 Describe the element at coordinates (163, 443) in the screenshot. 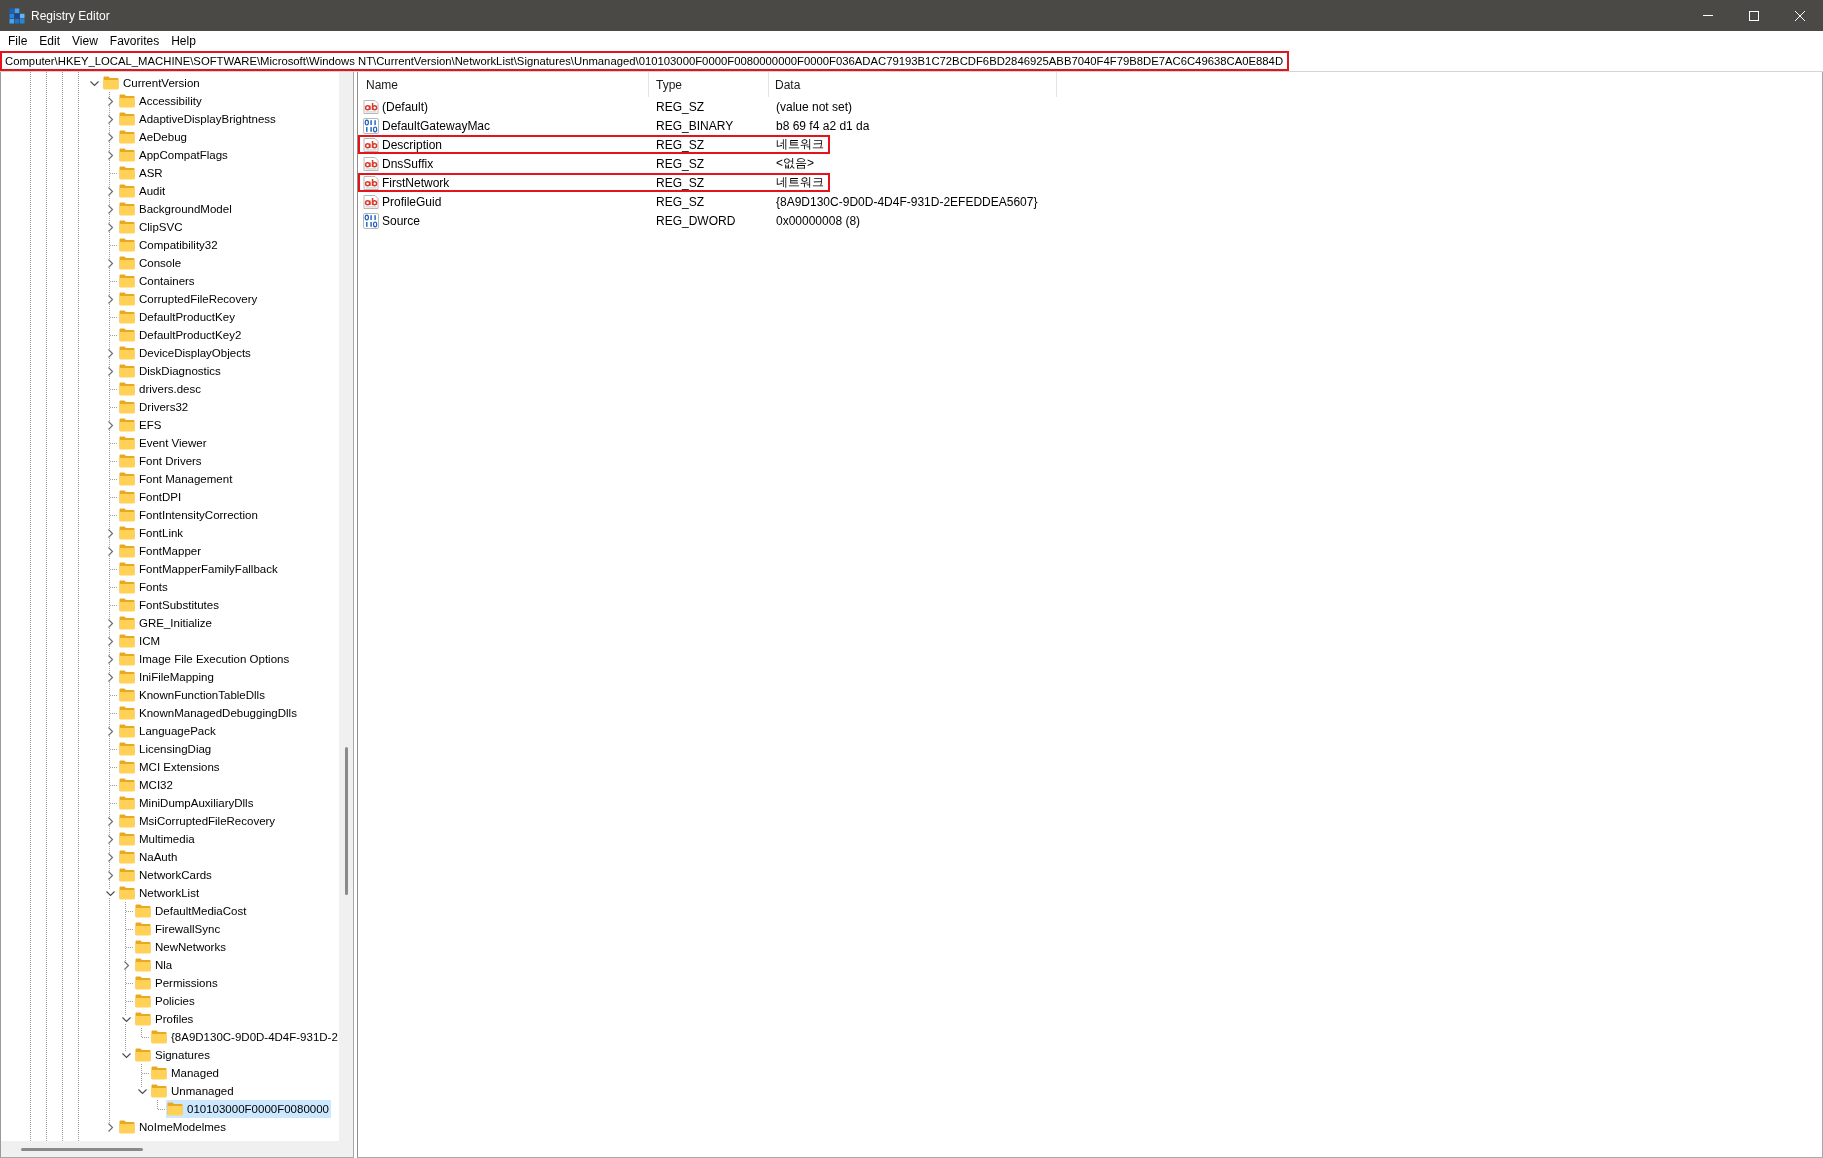

I see `tree-item: Event Viewer` at that location.